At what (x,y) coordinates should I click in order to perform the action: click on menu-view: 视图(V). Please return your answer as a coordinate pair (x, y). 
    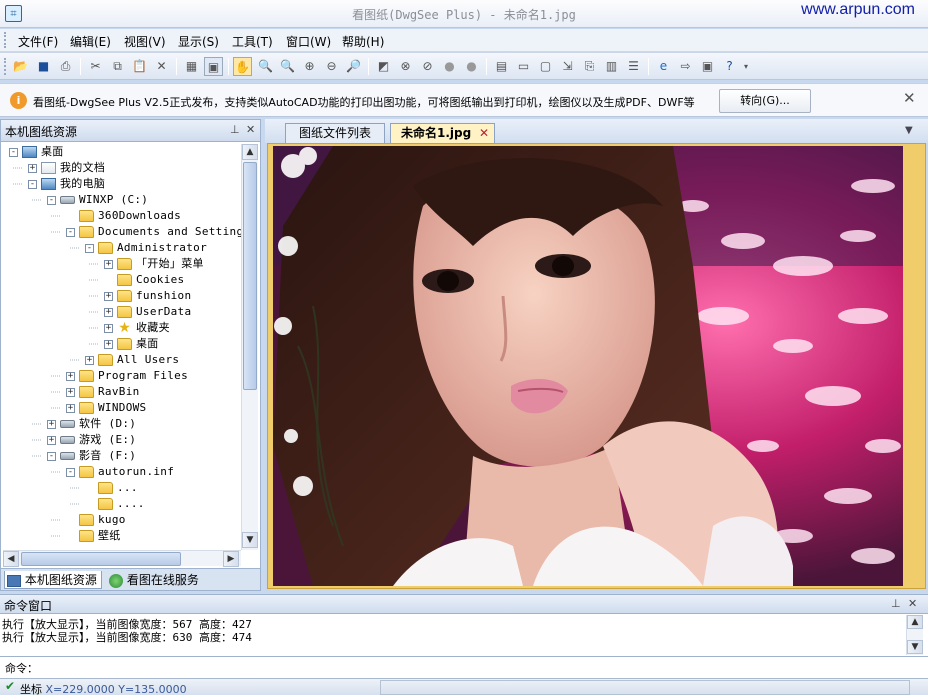
    Looking at the image, I should click on (145, 41).